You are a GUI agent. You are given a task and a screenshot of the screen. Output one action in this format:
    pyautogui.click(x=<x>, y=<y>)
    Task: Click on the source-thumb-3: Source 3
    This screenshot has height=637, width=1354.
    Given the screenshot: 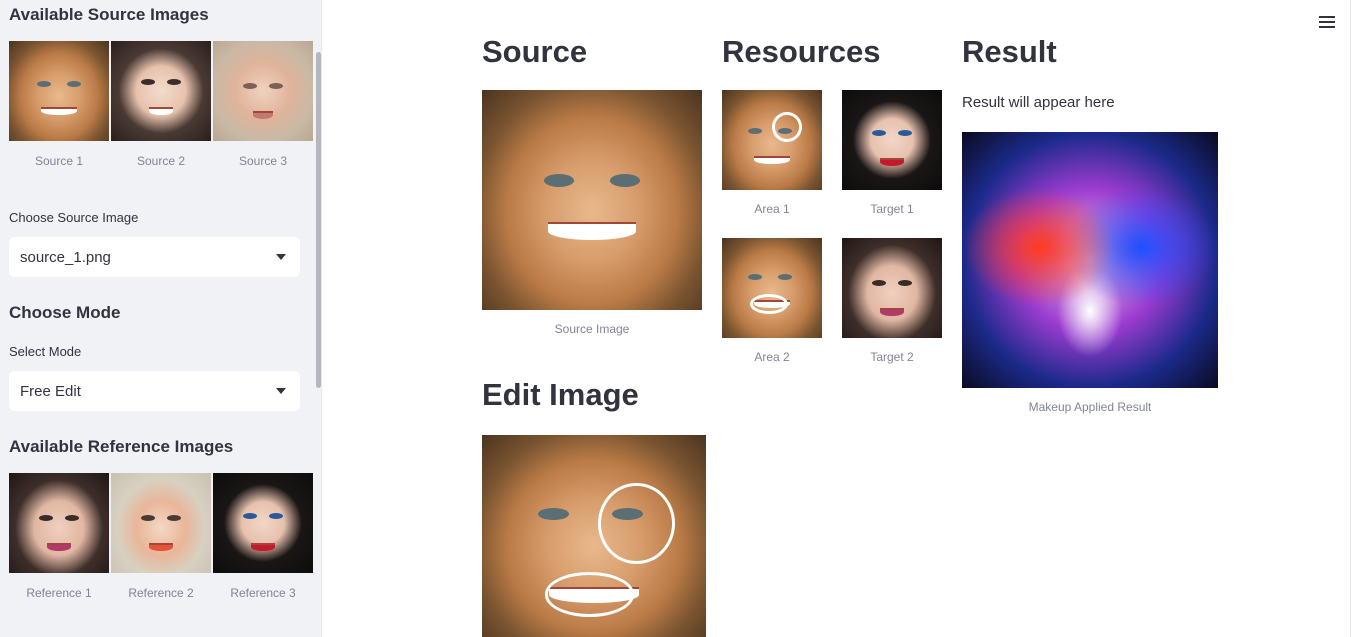 What is the action you would take?
    pyautogui.click(x=263, y=104)
    